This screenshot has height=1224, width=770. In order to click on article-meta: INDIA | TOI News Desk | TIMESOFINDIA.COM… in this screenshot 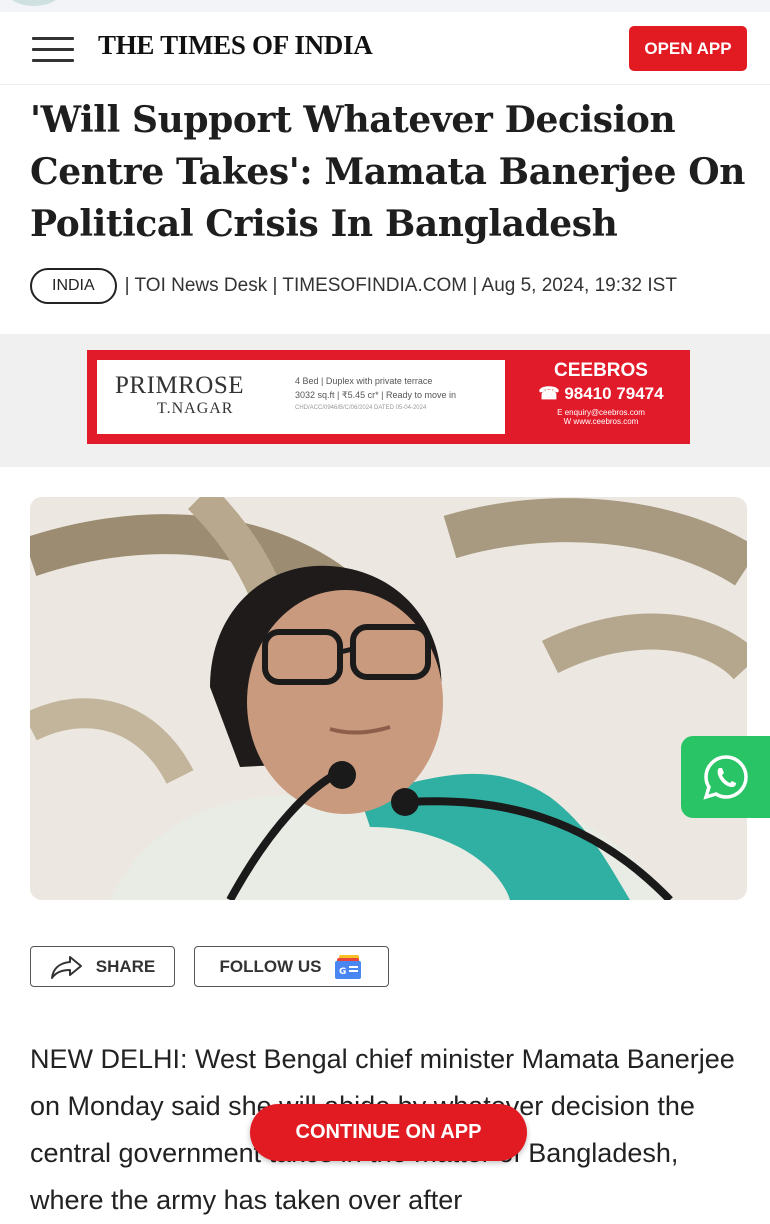, I will do `click(353, 286)`.